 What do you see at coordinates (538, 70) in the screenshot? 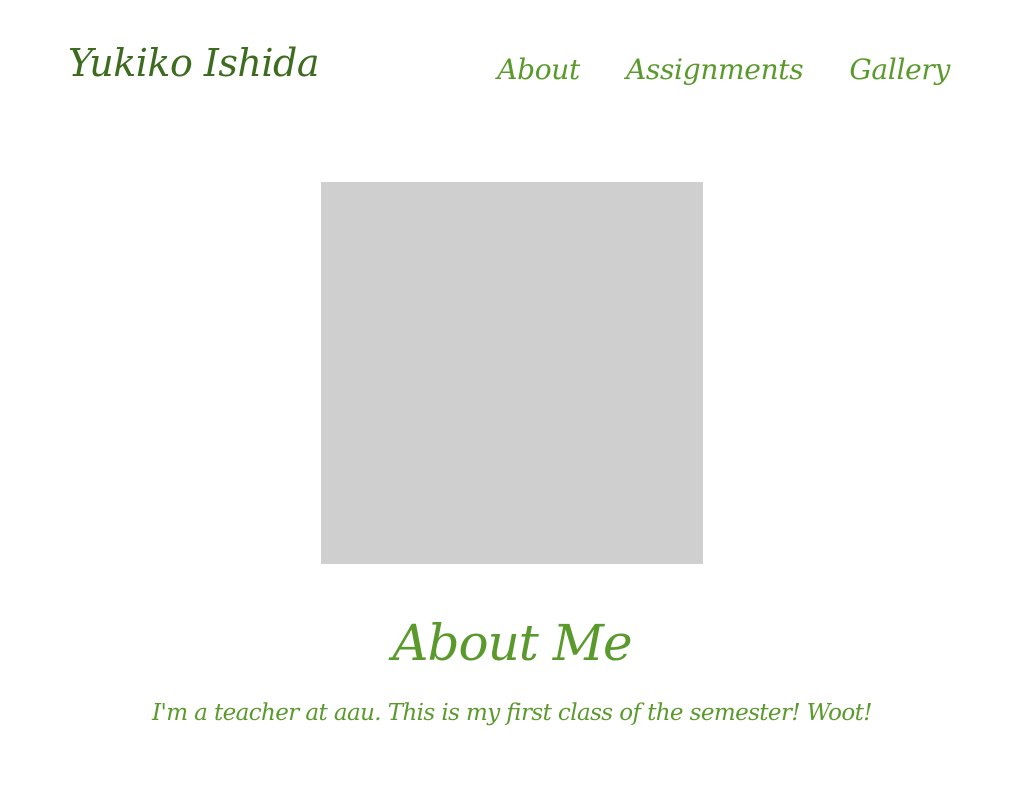
I see `nav-link-about: About` at bounding box center [538, 70].